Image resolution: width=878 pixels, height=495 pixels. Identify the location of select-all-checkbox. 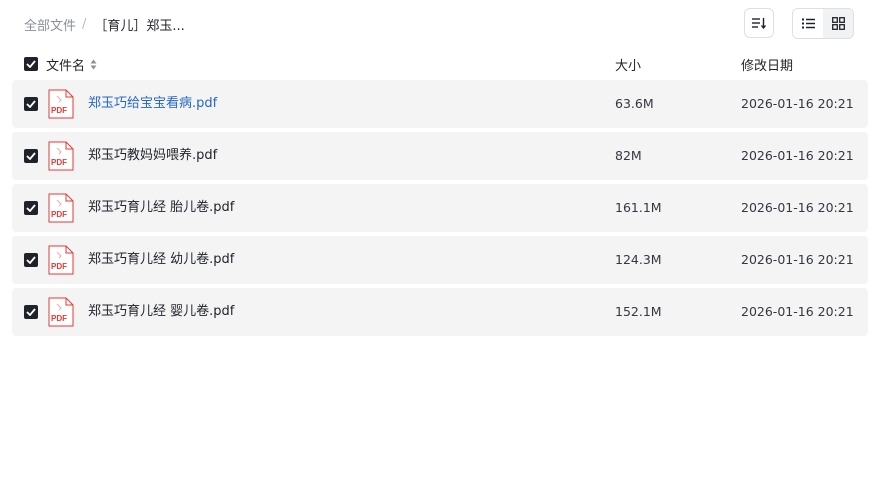
(31, 64).